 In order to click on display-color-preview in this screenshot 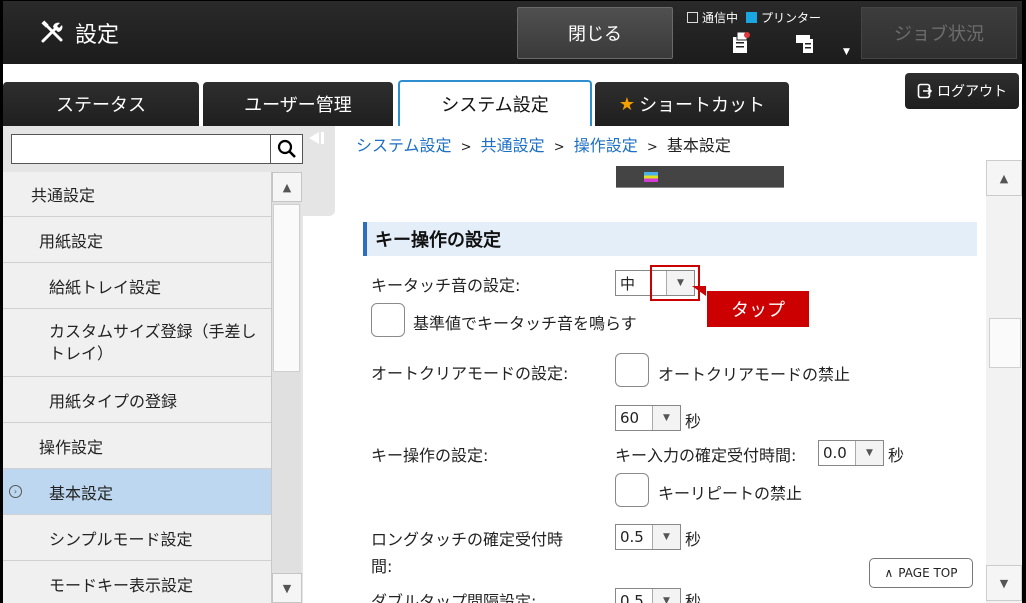, I will do `click(700, 177)`.